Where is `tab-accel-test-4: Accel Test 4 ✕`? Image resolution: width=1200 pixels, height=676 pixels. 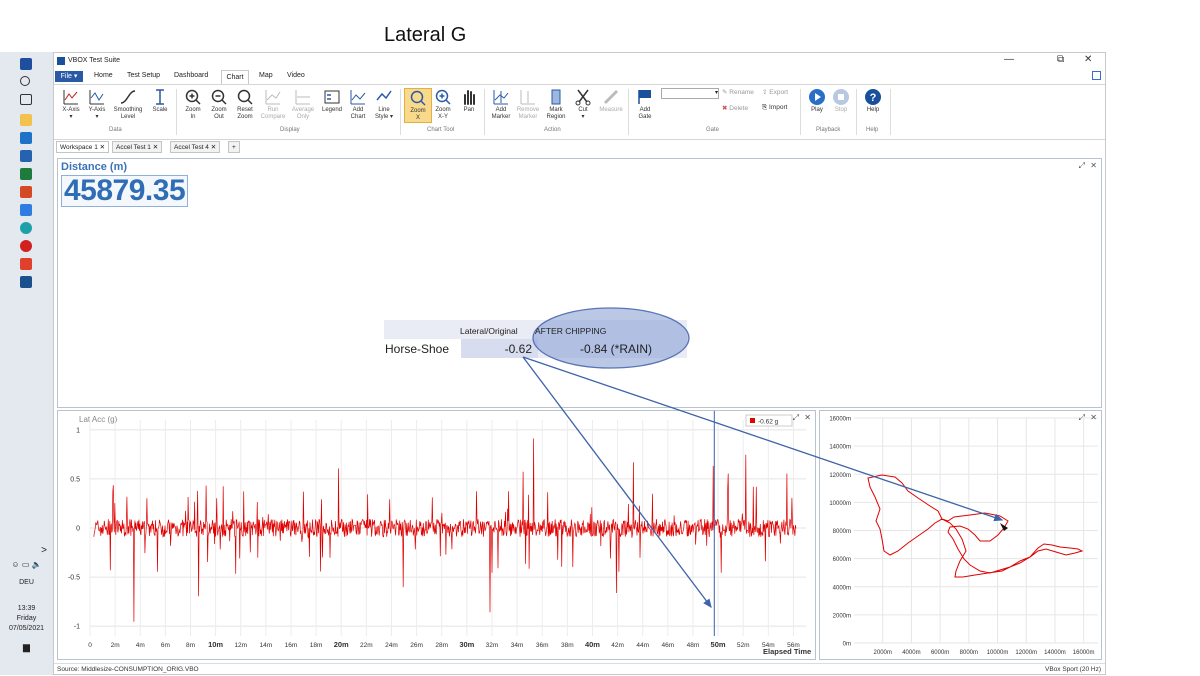
tab-accel-test-4: Accel Test 4 ✕ is located at coordinates (195, 147).